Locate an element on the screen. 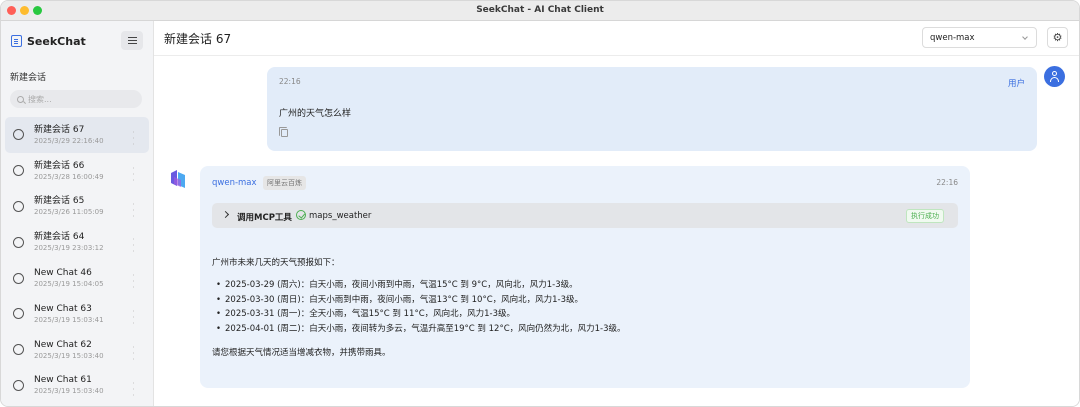  message-sender: 用户 is located at coordinates (1016, 84).